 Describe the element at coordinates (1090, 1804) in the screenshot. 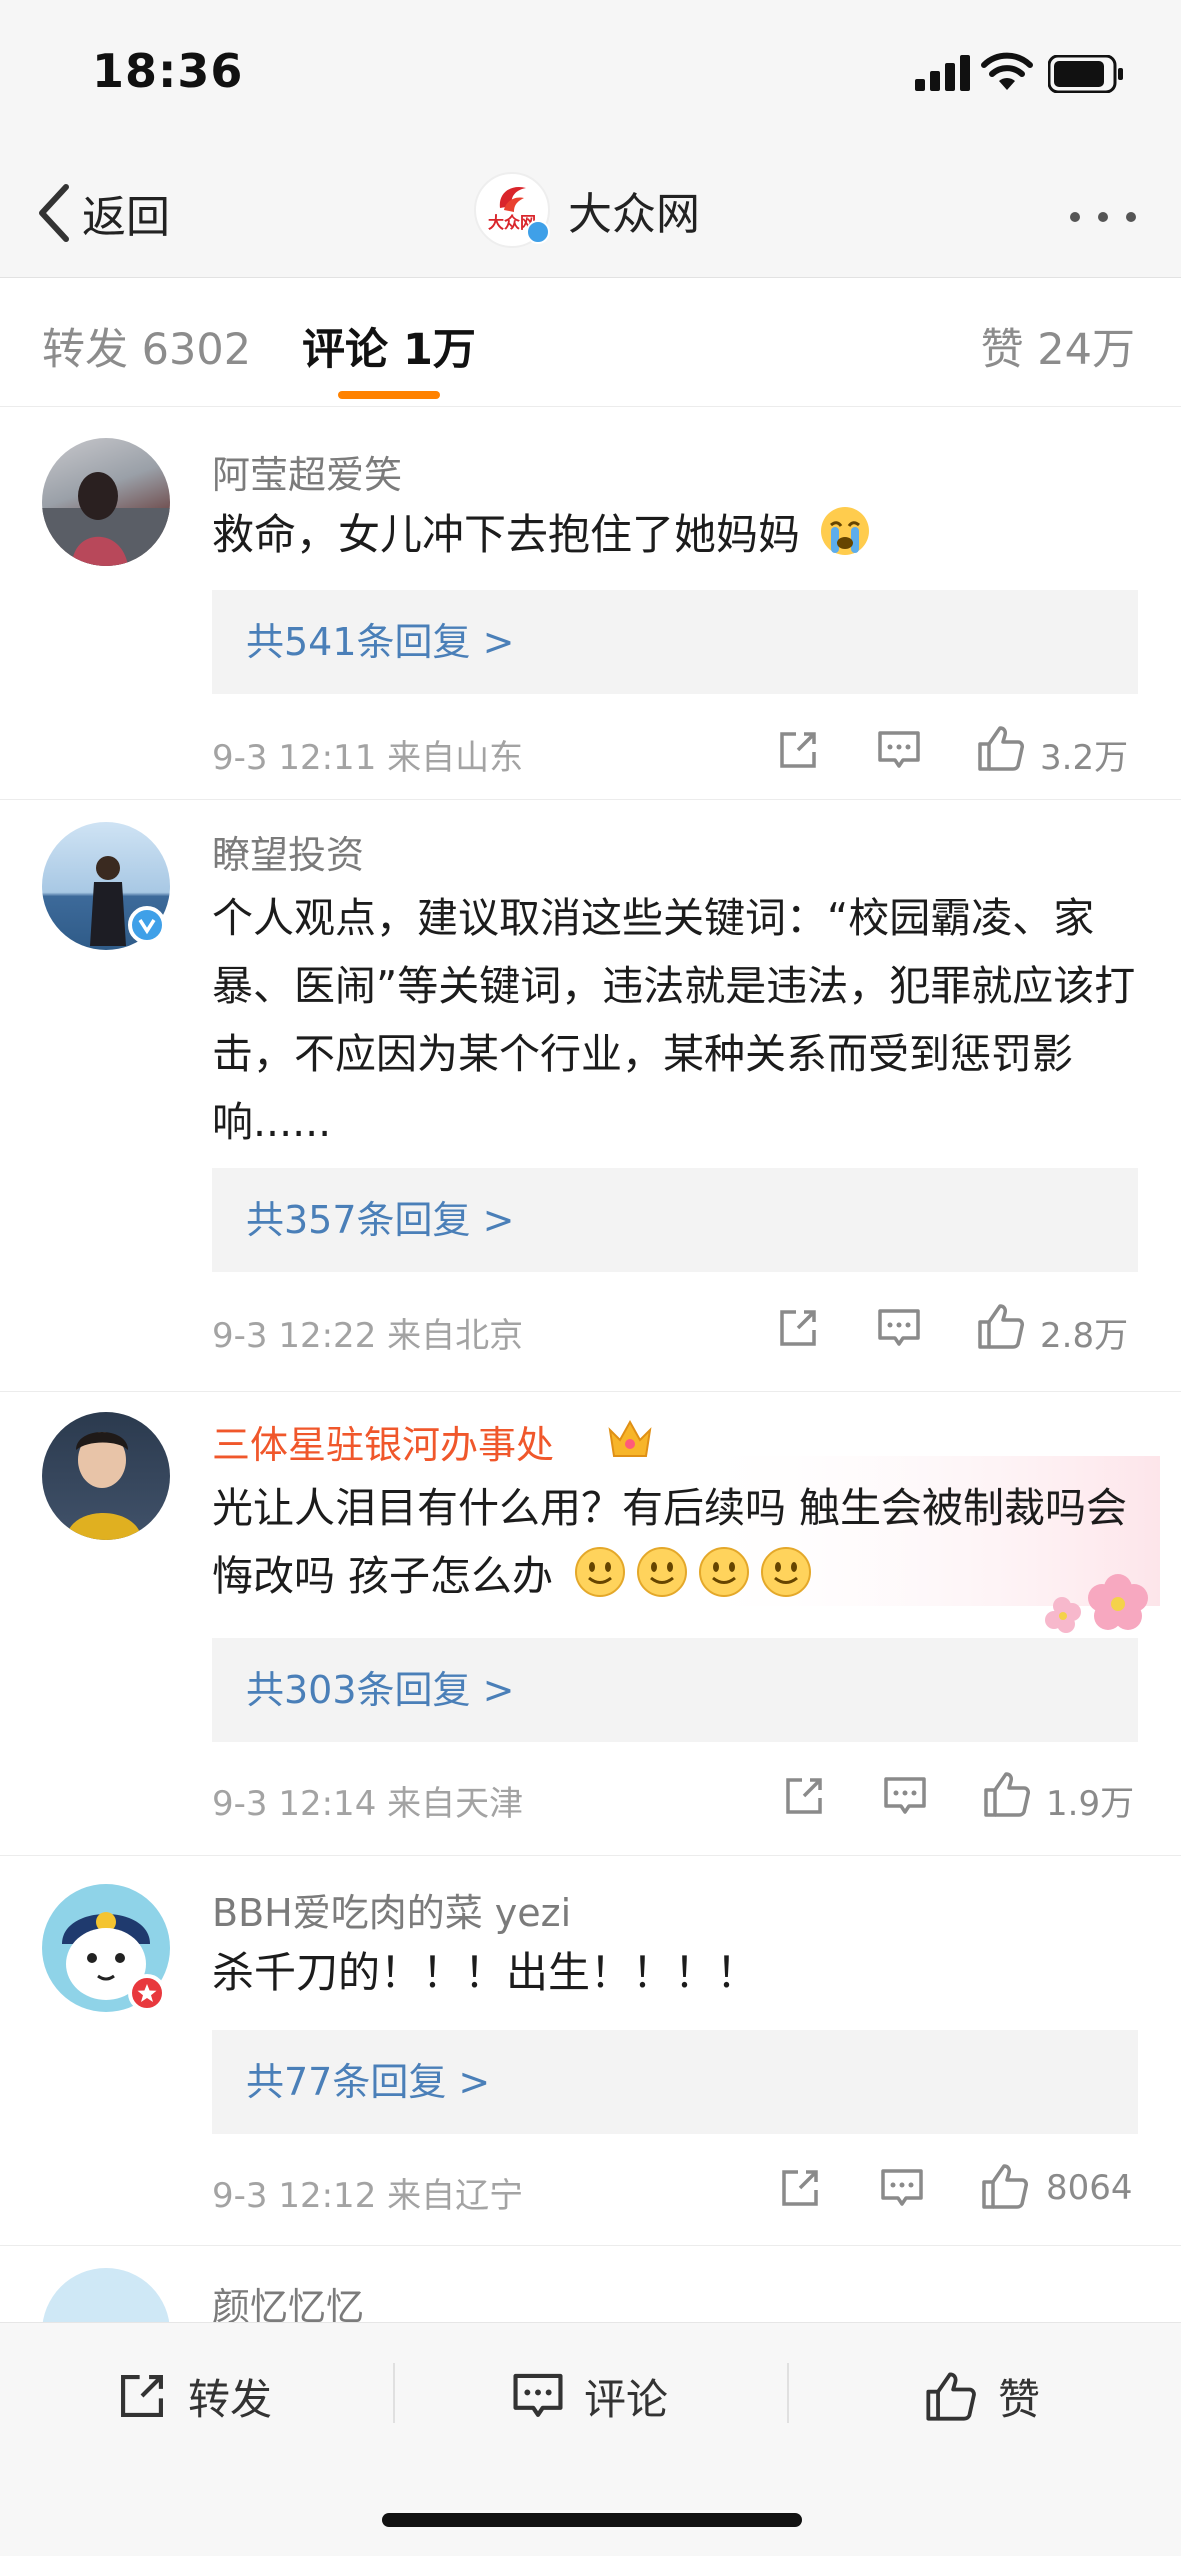

I see `like-count: 1.9万` at that location.